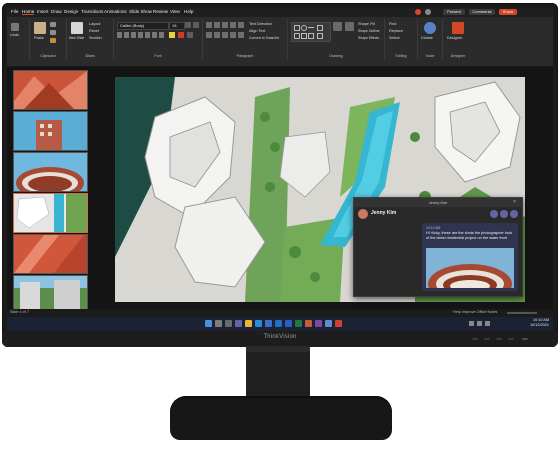 This screenshot has width=560, height=450. Describe the element at coordinates (208, 323) in the screenshot. I see `start-icon` at that location.